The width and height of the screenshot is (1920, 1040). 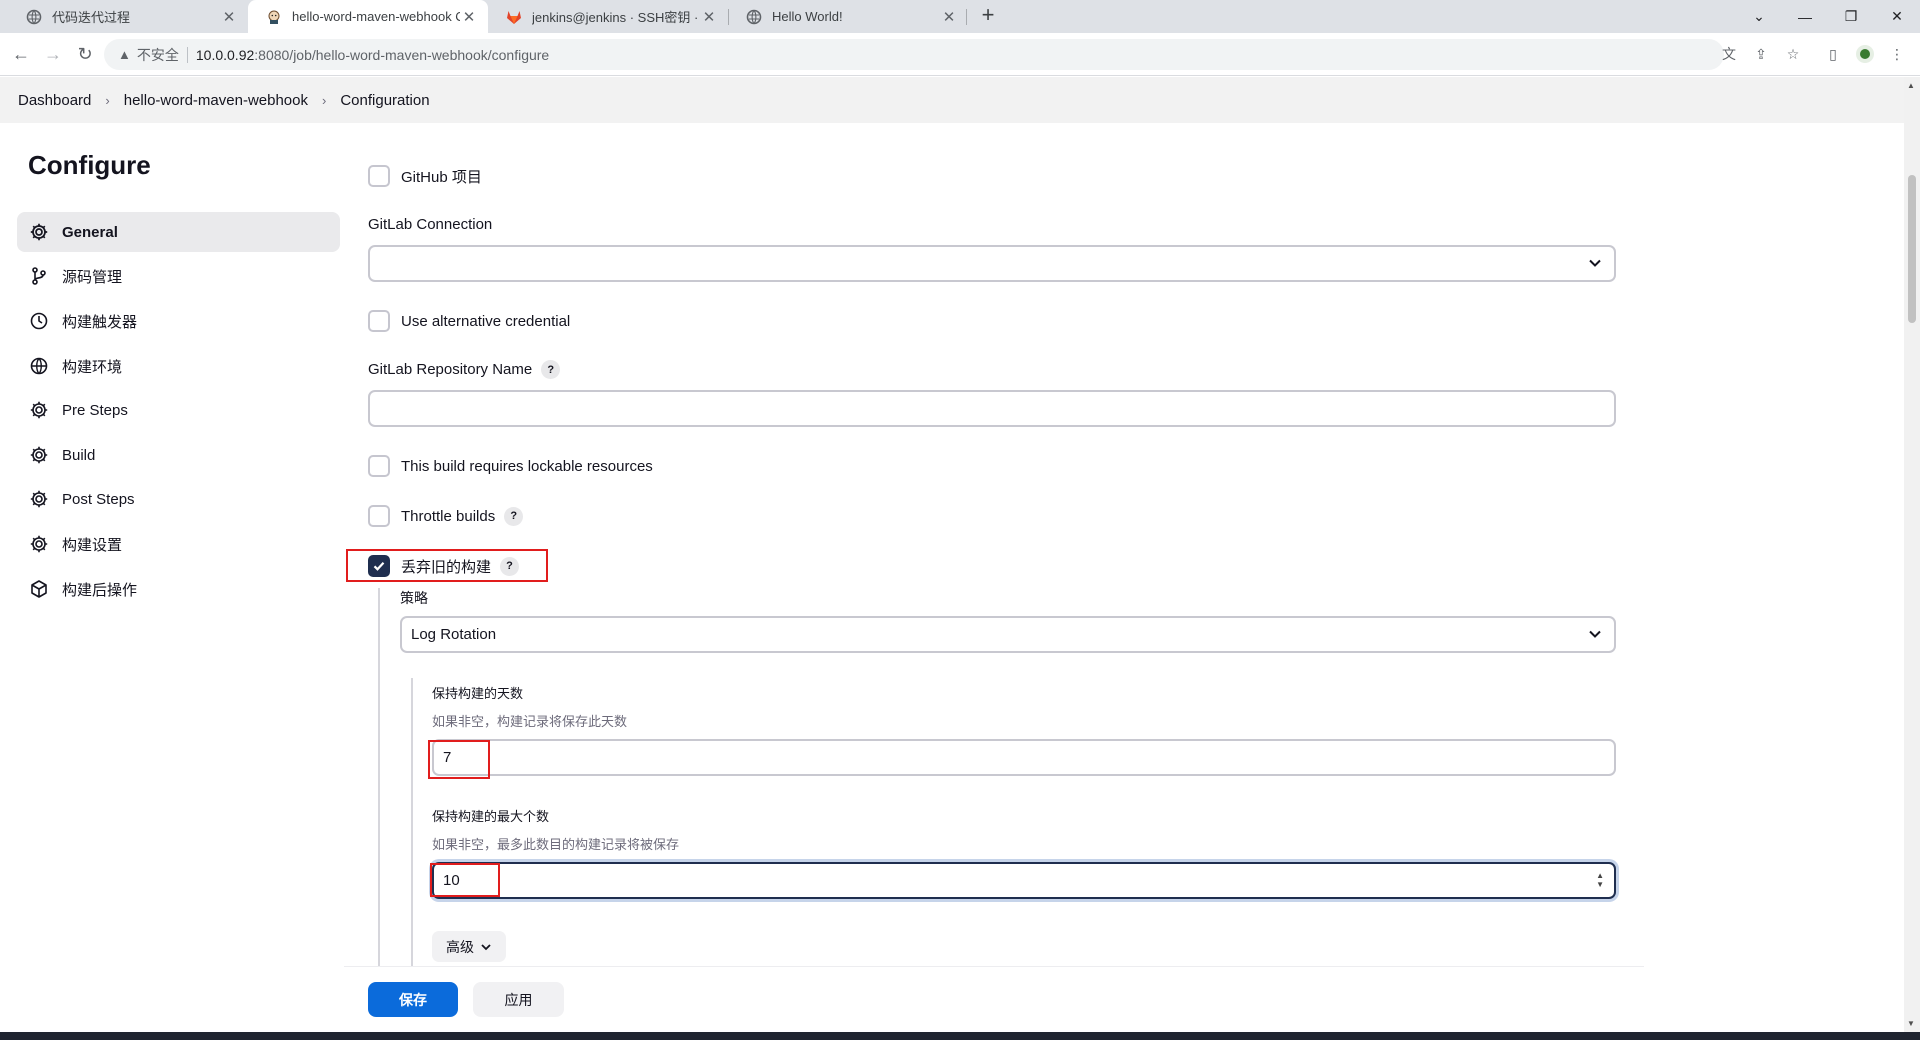 What do you see at coordinates (414, 598) in the screenshot?
I see `strategy-label: 策略` at bounding box center [414, 598].